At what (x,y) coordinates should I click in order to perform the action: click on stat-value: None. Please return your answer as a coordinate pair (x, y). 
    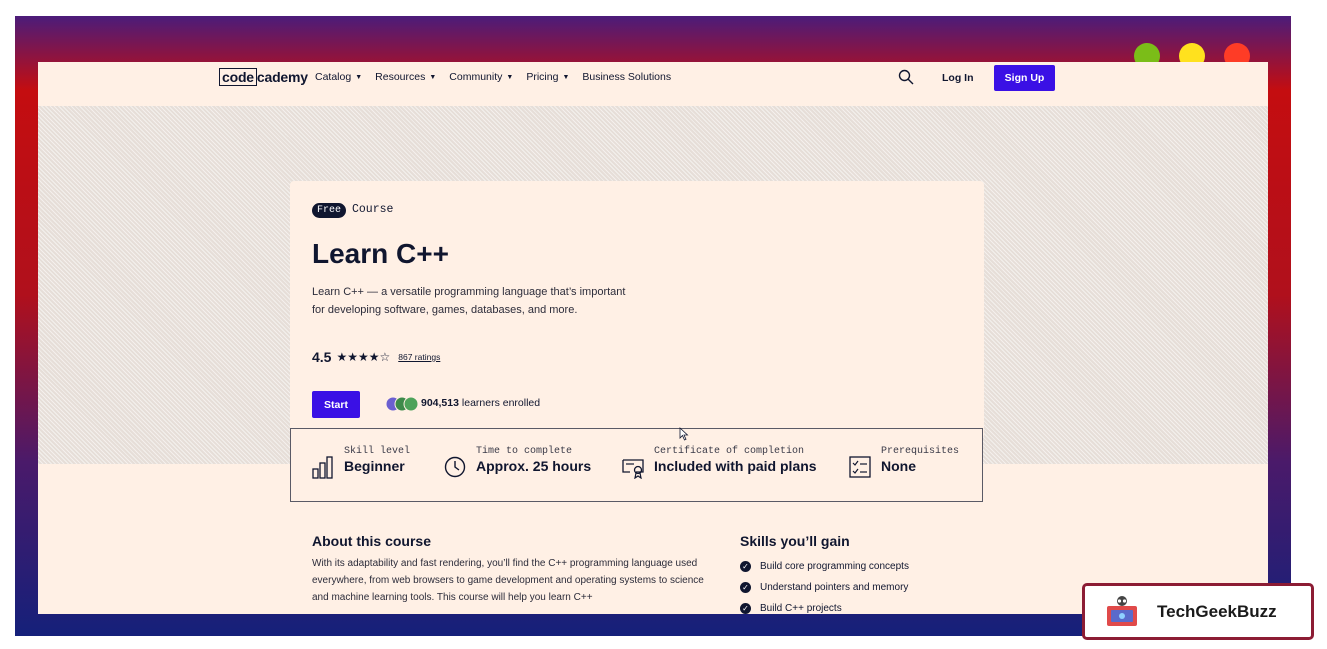
    Looking at the image, I should click on (898, 466).